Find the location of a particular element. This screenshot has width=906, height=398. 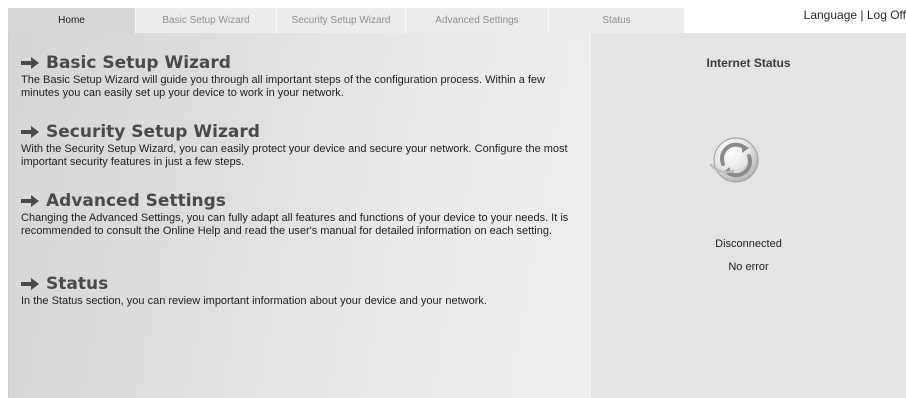

tab-status: Status is located at coordinates (616, 20).